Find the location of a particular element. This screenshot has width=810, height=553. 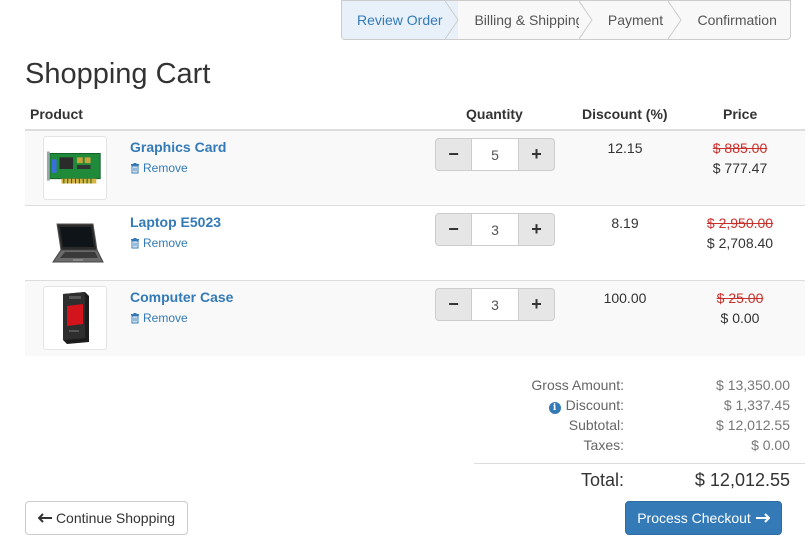

total-label: Total: is located at coordinates (602, 480).